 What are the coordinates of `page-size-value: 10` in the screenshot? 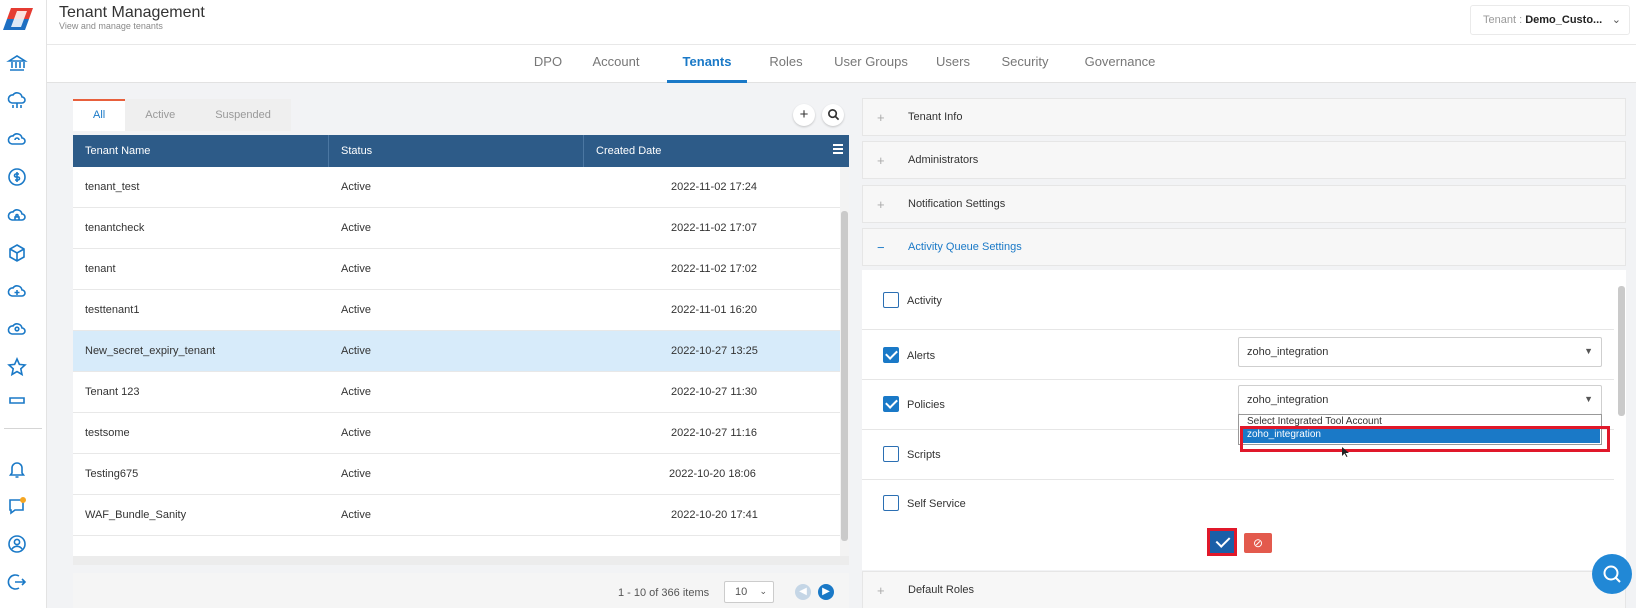 It's located at (741, 592).